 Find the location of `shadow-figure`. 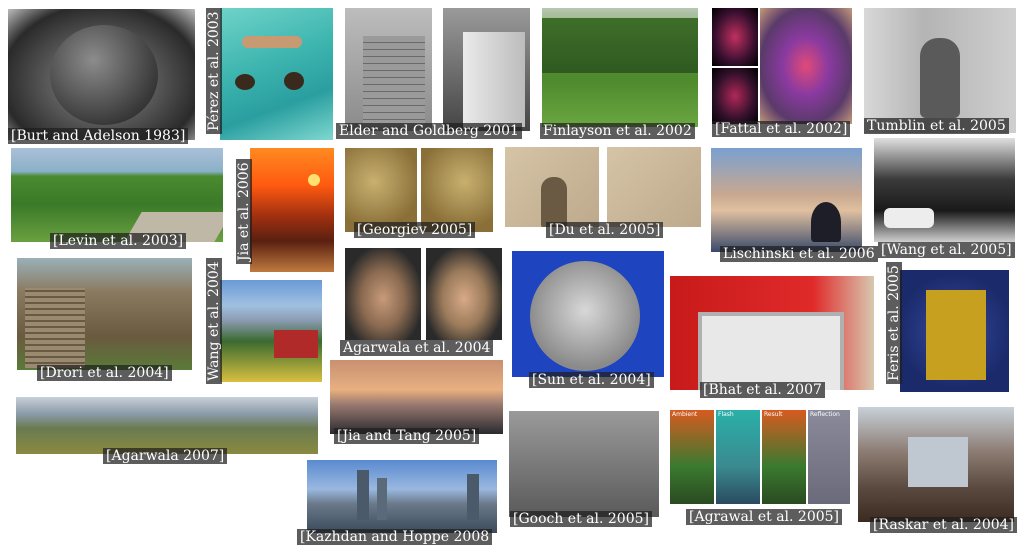

shadow-figure is located at coordinates (554, 202).